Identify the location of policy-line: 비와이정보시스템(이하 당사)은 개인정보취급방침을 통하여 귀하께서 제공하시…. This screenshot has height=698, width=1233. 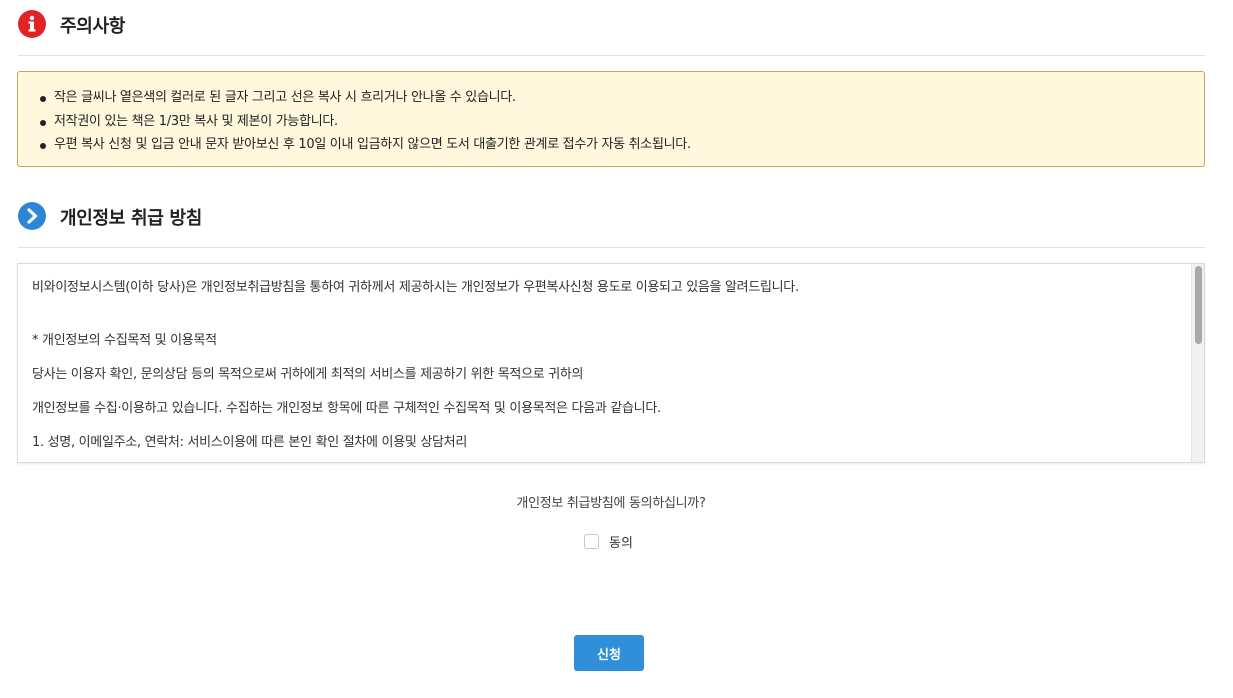
(415, 287).